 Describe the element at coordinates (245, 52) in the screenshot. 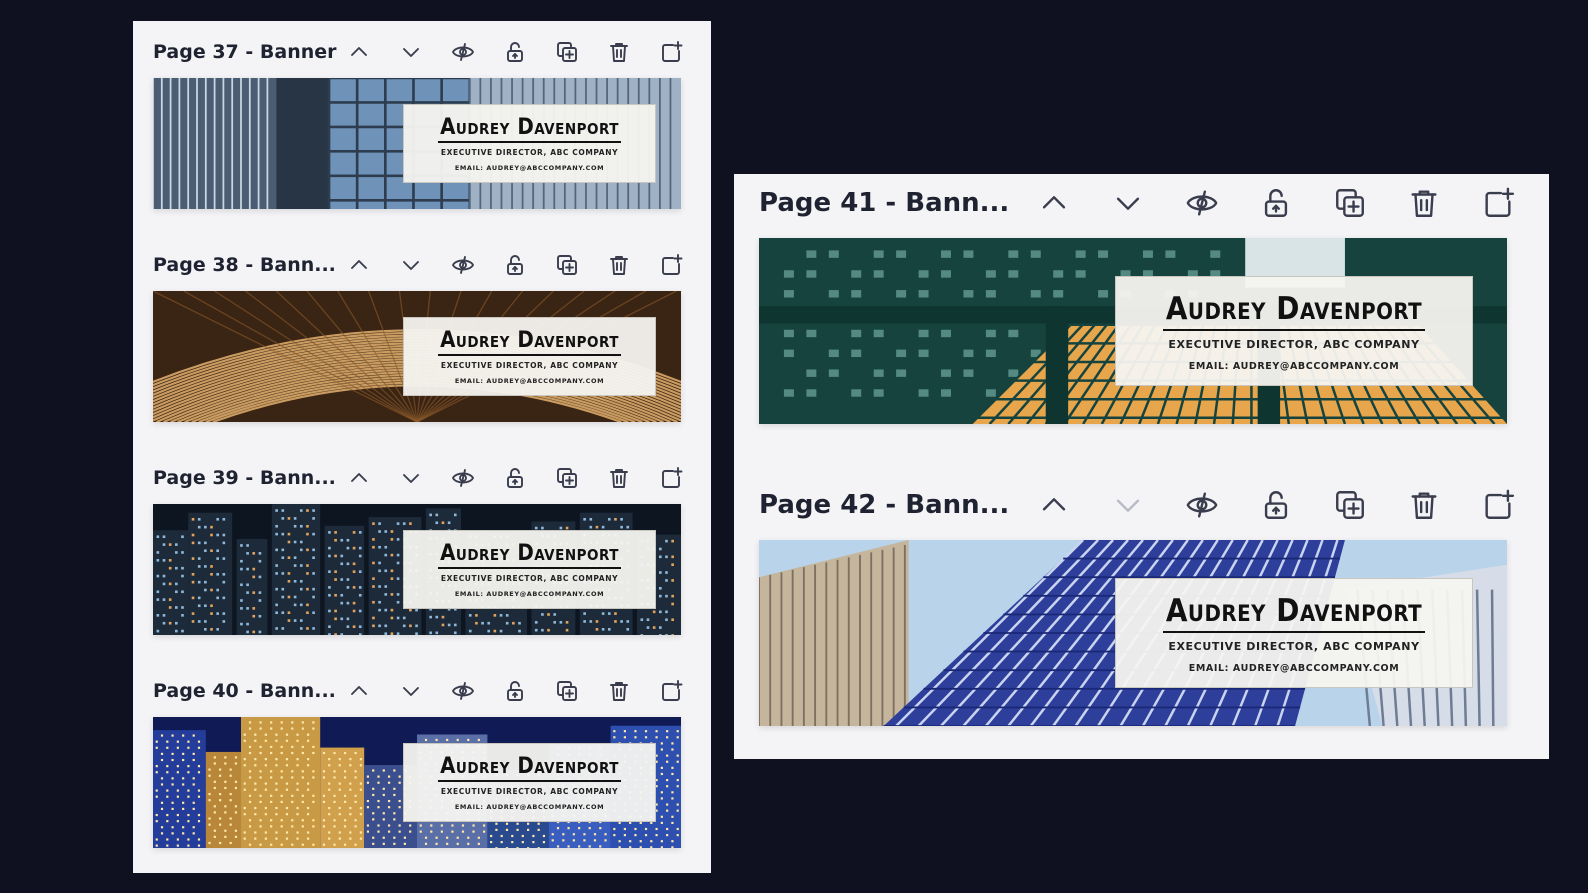

I see `page-title: Page 37 - Banner` at that location.